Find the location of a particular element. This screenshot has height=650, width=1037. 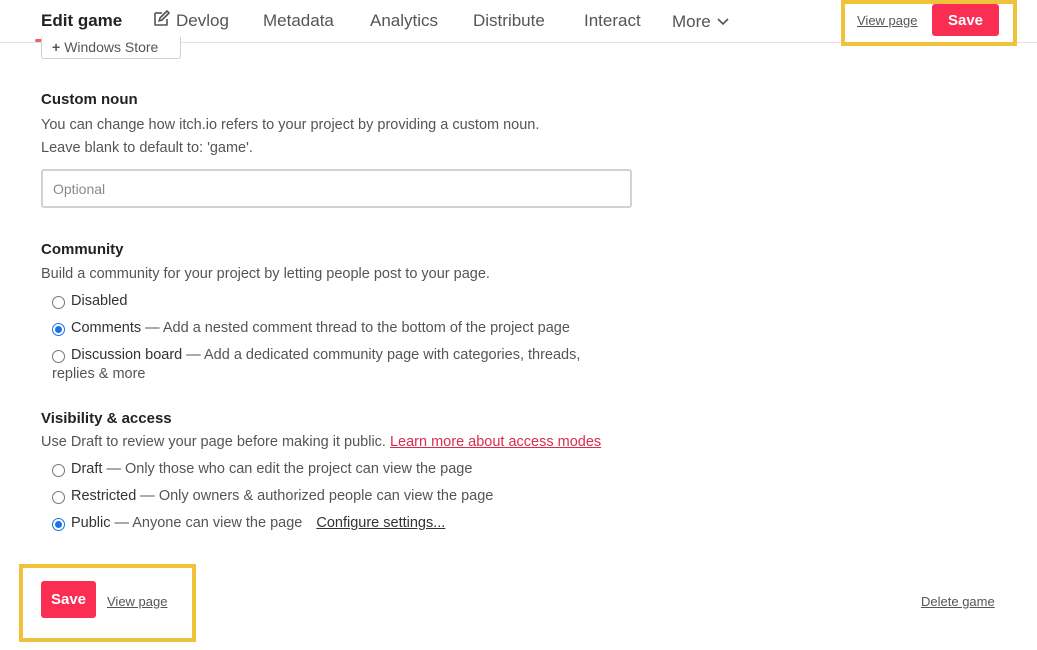

tab-interact: Interact is located at coordinates (612, 21).